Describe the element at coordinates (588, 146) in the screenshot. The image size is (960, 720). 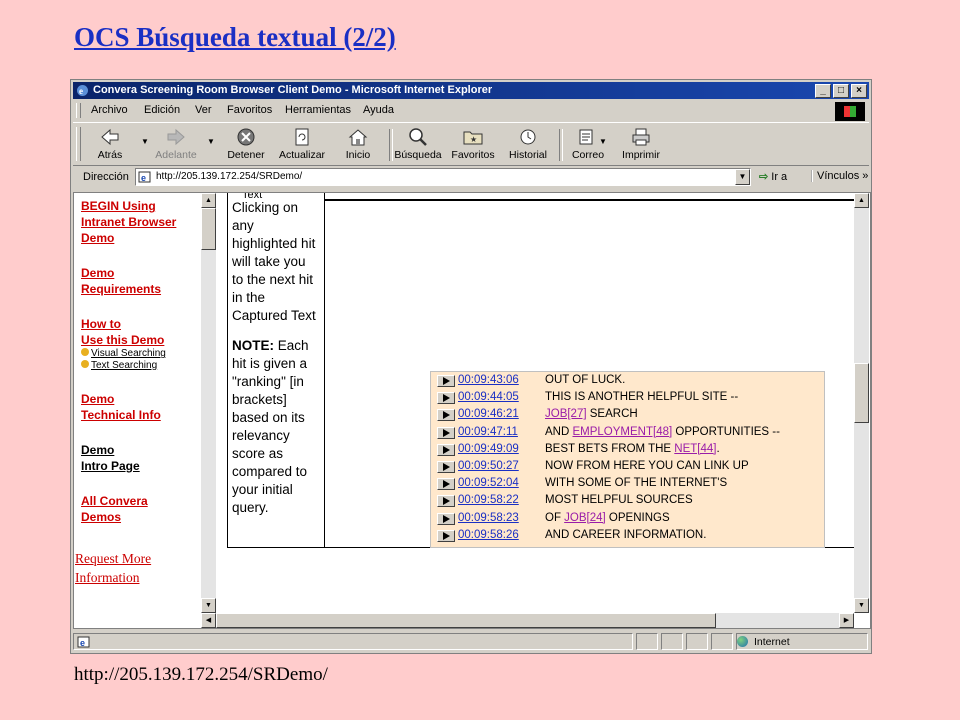
I see `mail-button: Correo` at that location.